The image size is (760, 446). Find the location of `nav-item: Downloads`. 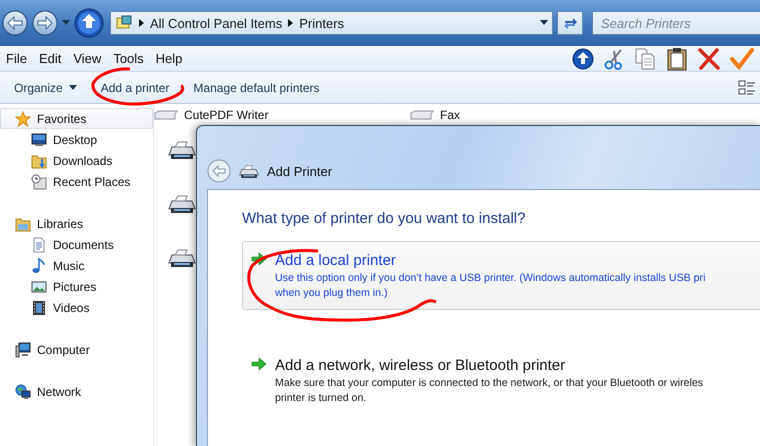

nav-item: Downloads is located at coordinates (76, 160).